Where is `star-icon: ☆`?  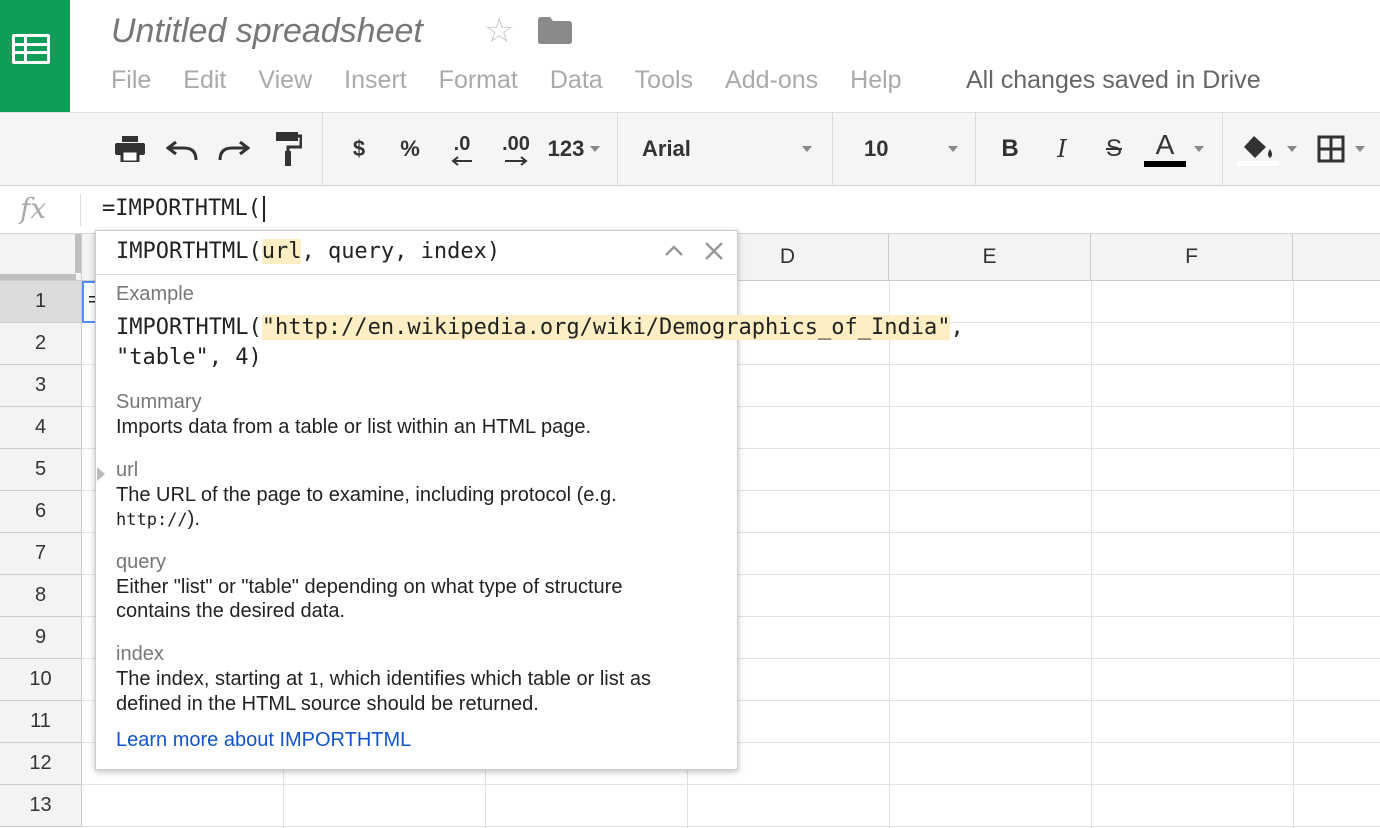
star-icon: ☆ is located at coordinates (499, 31).